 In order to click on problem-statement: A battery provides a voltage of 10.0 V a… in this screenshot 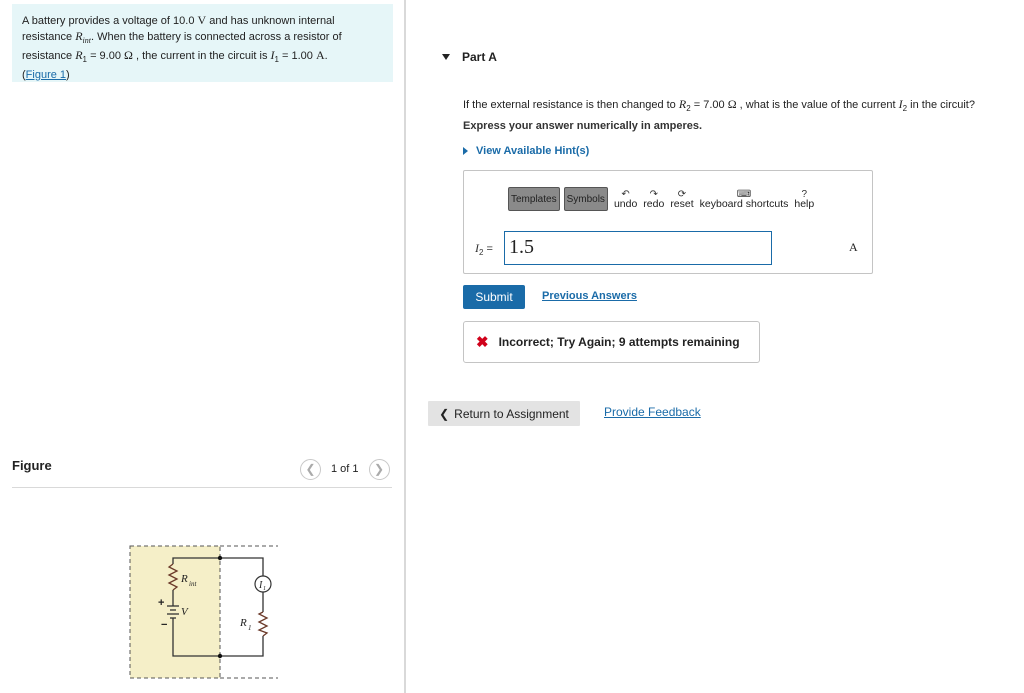, I will do `click(202, 43)`.